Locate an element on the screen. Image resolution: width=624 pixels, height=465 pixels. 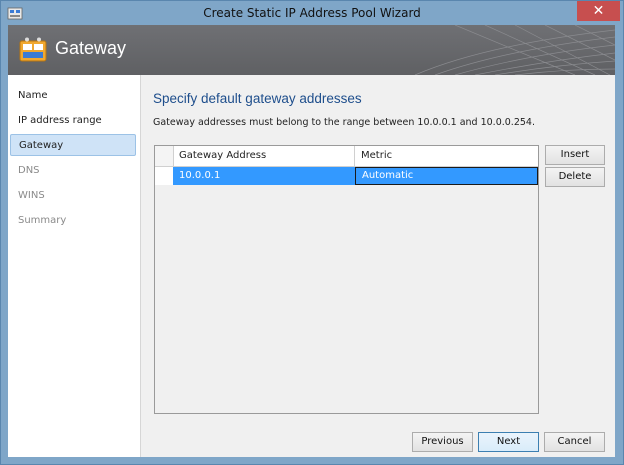
close-button: ✕ is located at coordinates (598, 11).